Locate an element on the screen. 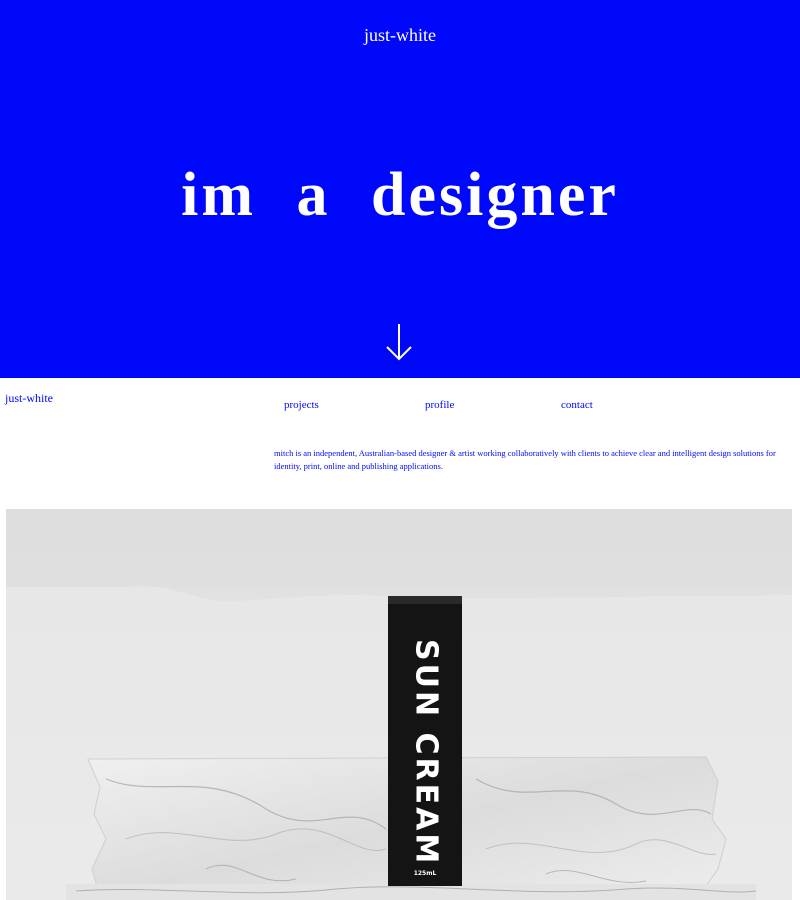  product-volume: 125mL is located at coordinates (425, 873).